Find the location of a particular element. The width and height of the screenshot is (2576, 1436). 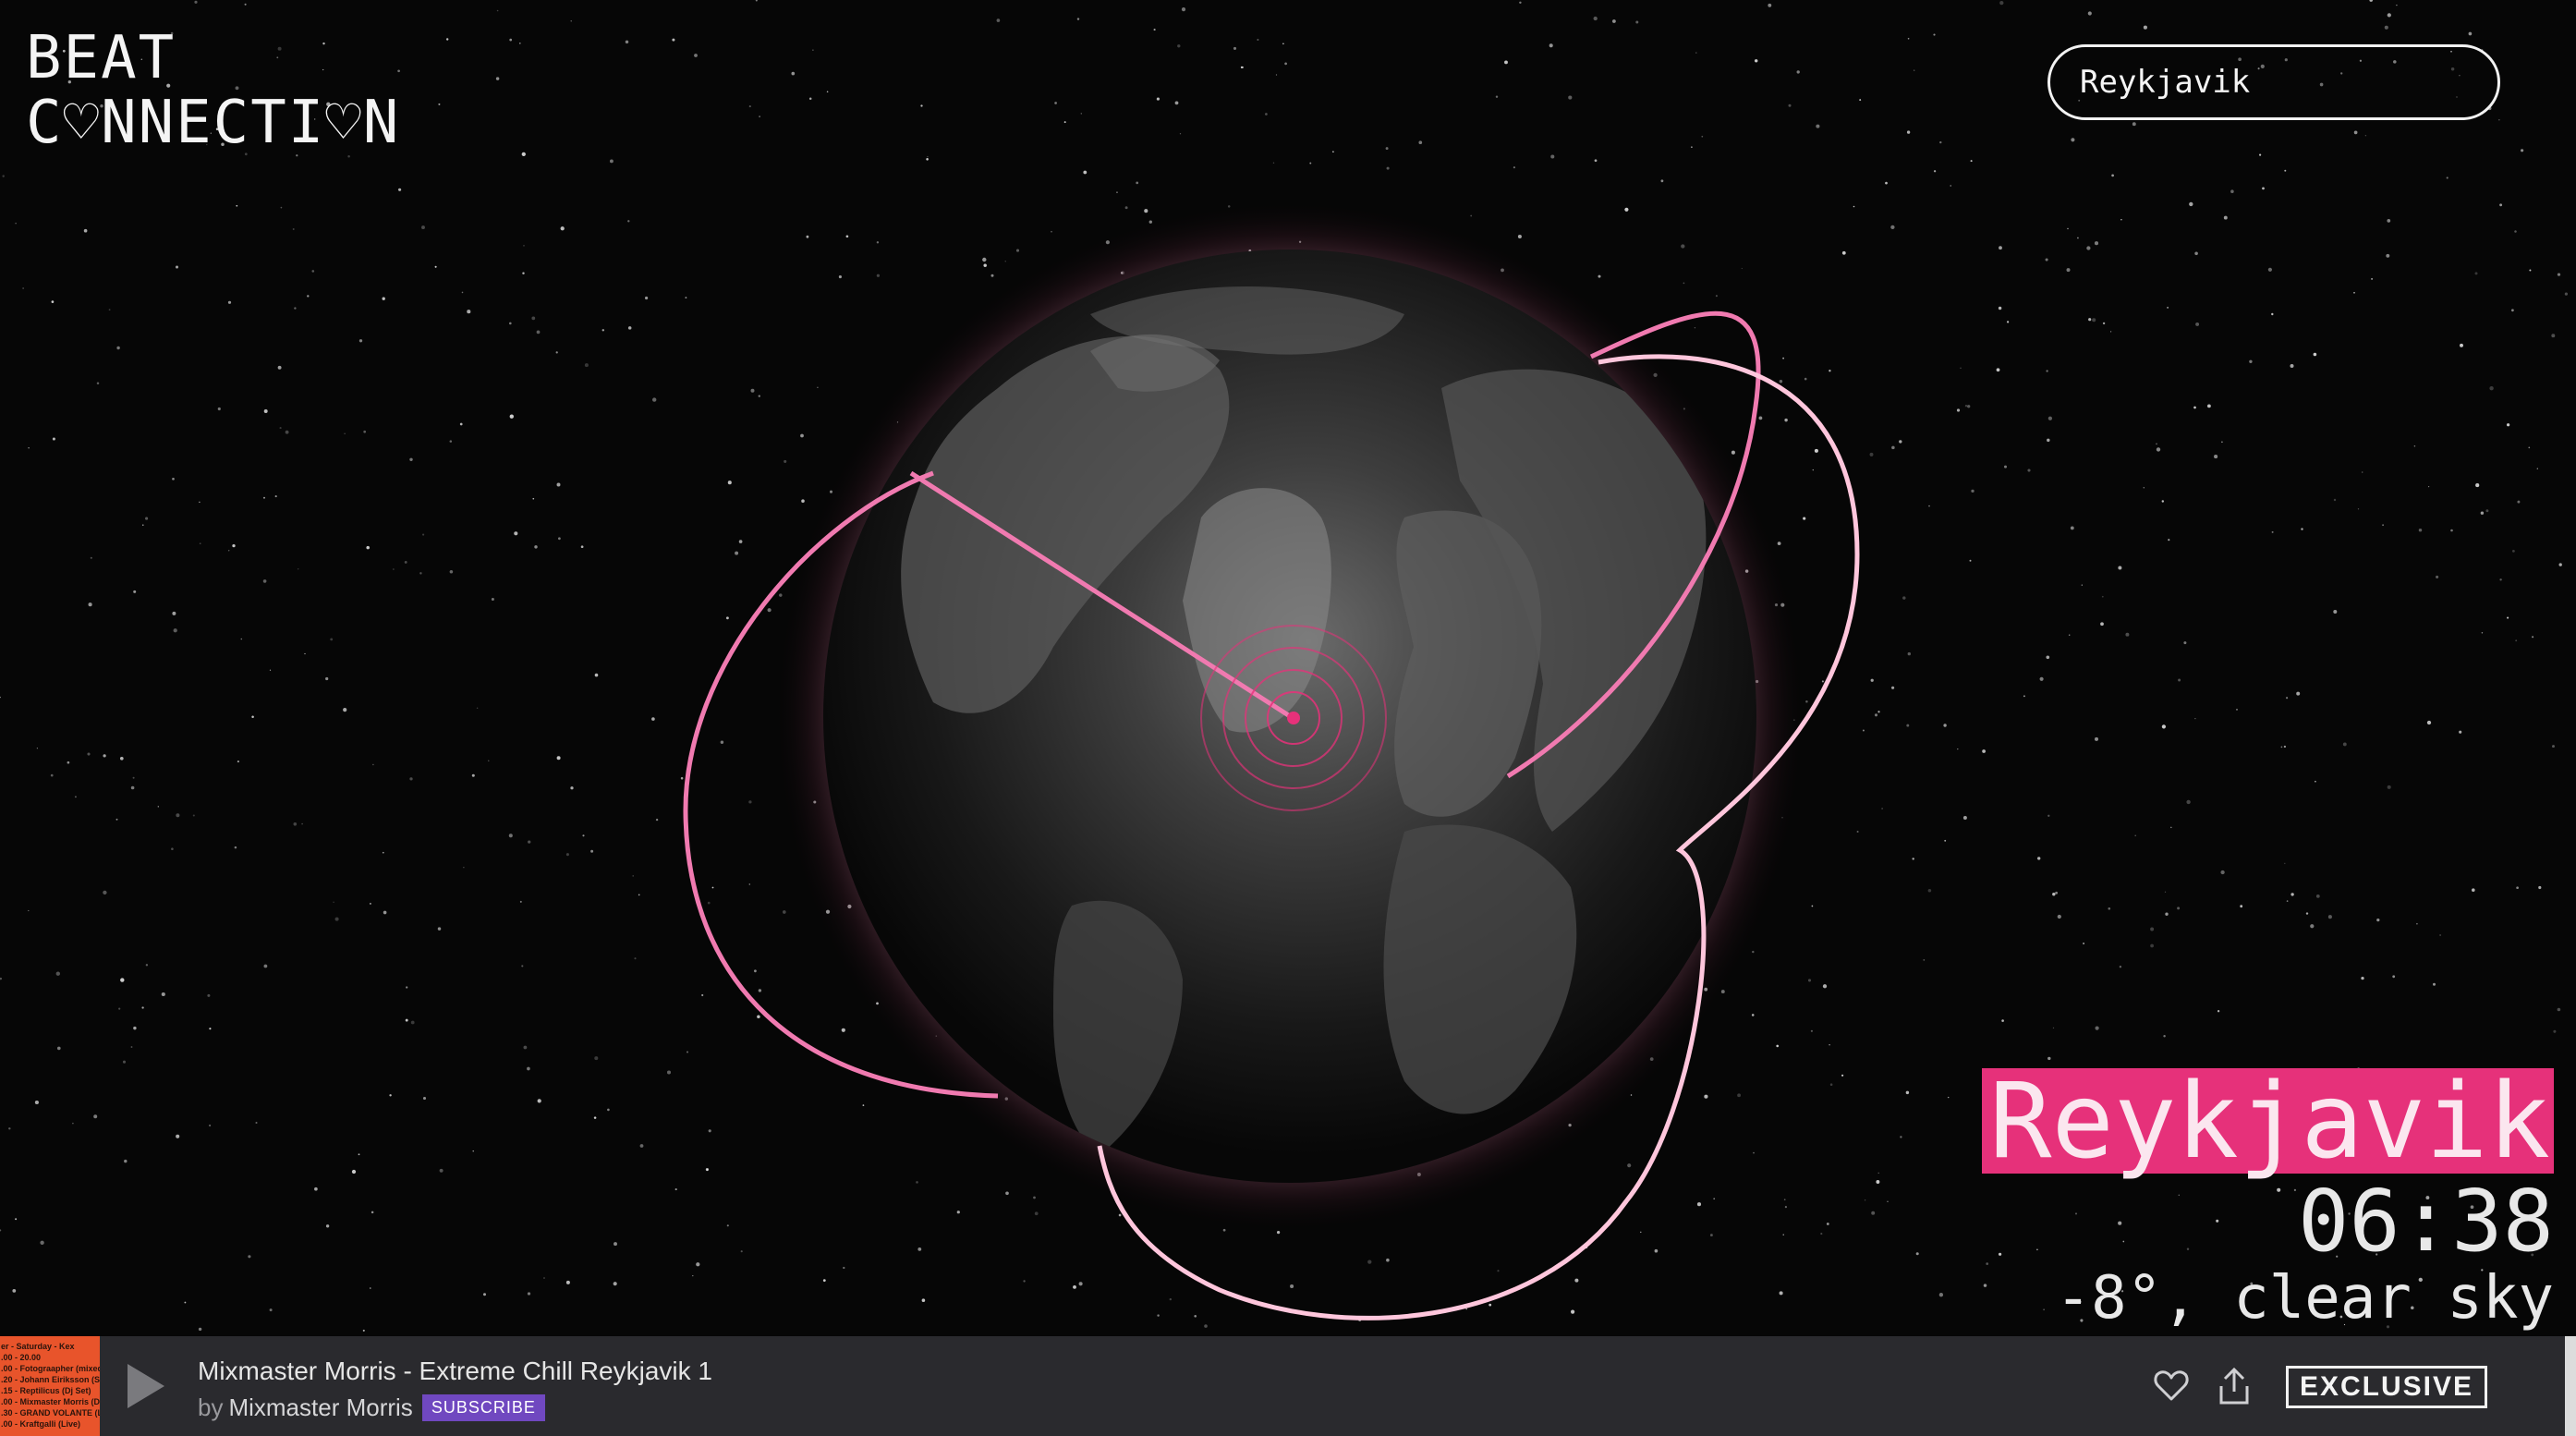

play-icon is located at coordinates (144, 1386).